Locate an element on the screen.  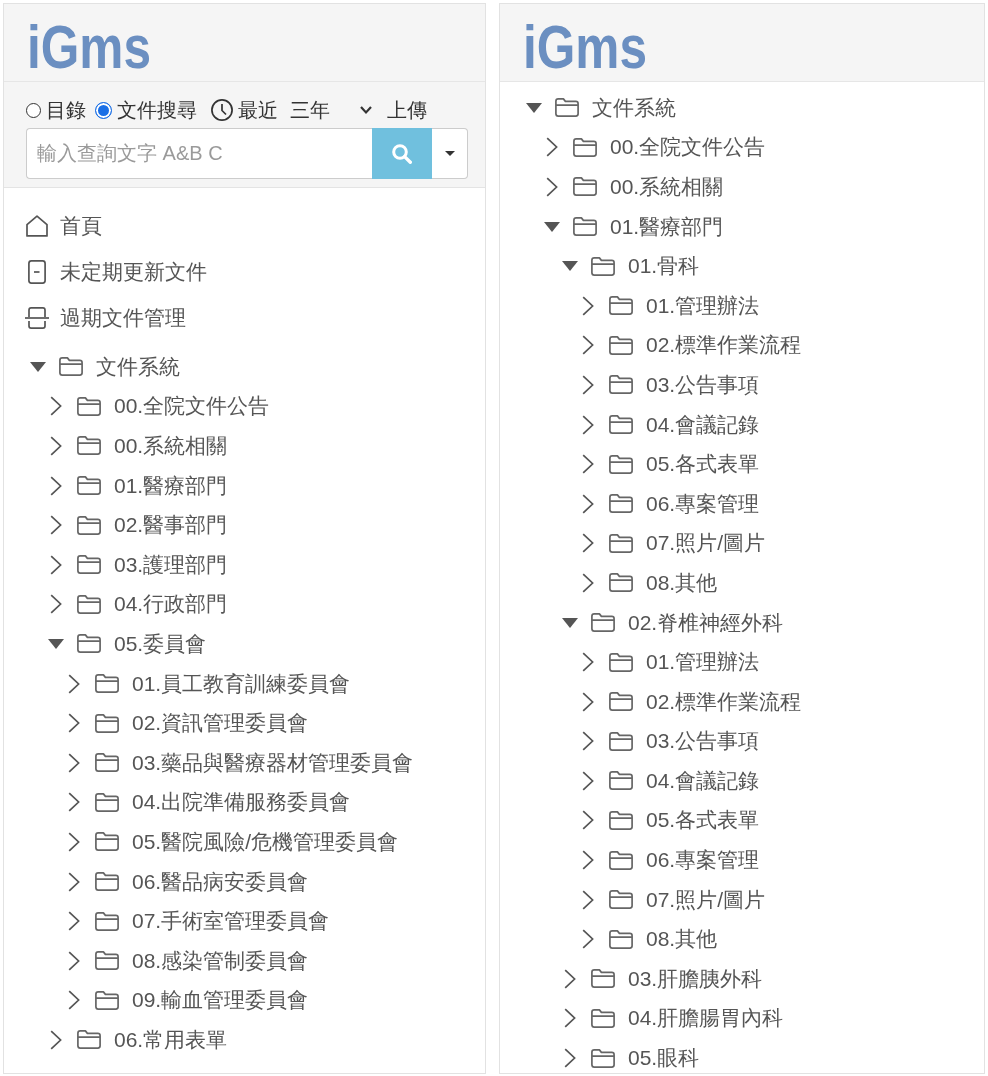
nav-link: 未定期更新文件 is located at coordinates (255, 272).